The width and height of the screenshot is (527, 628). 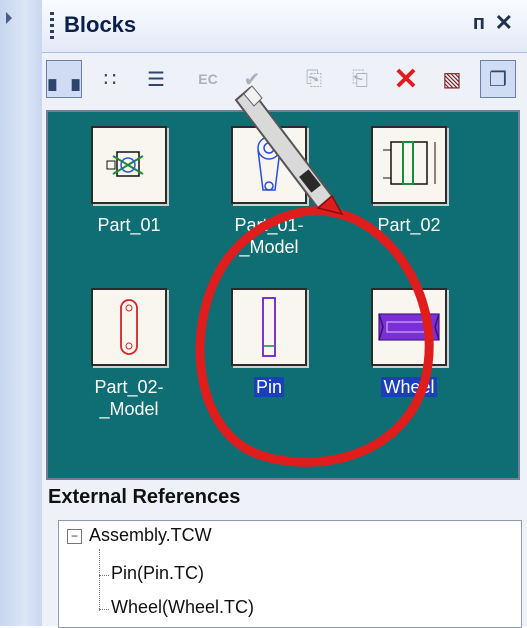 What do you see at coordinates (409, 387) in the screenshot?
I see `block-label: Wheel` at bounding box center [409, 387].